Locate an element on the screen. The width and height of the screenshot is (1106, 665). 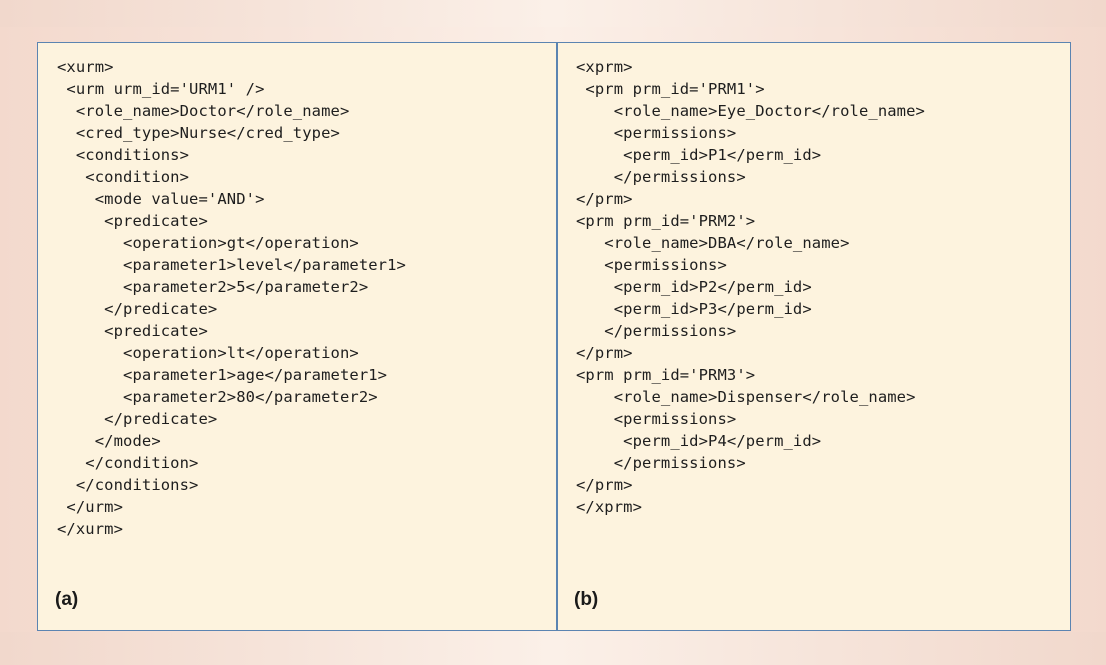
bottom-band is located at coordinates (553, 648).